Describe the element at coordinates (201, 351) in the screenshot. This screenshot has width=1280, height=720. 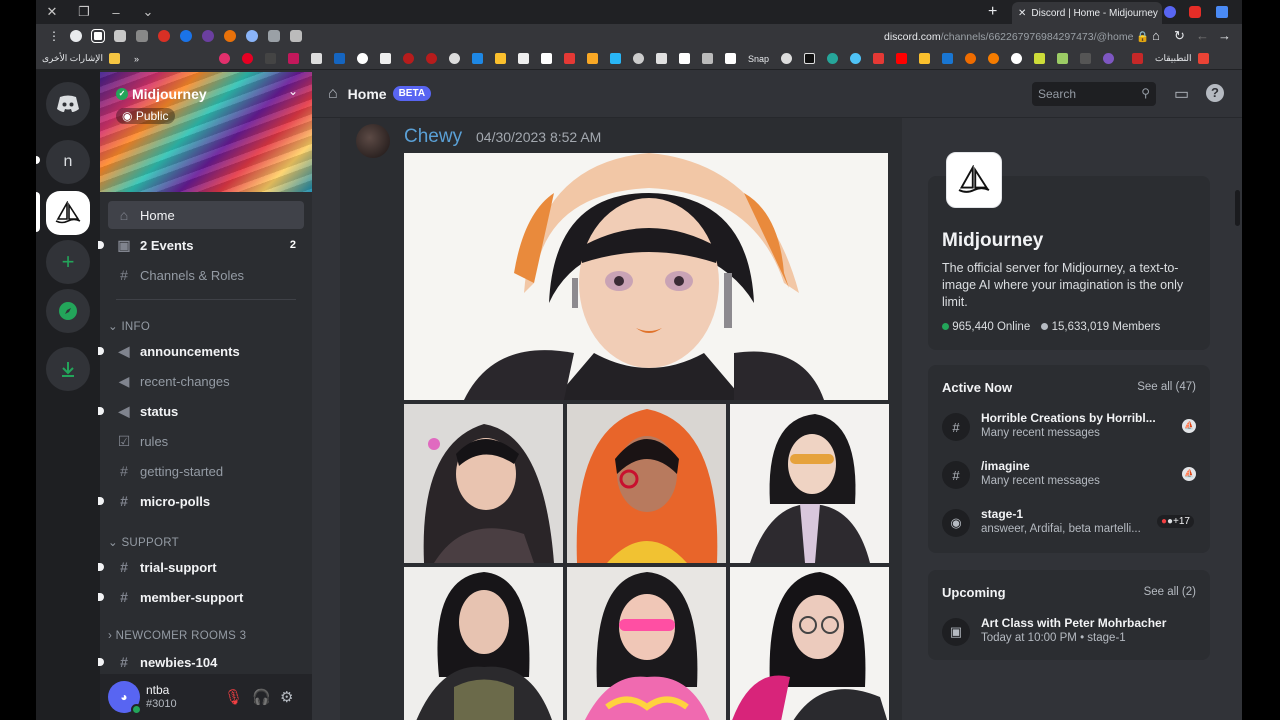
I see `channel-announcements: ◀ announcements` at that location.